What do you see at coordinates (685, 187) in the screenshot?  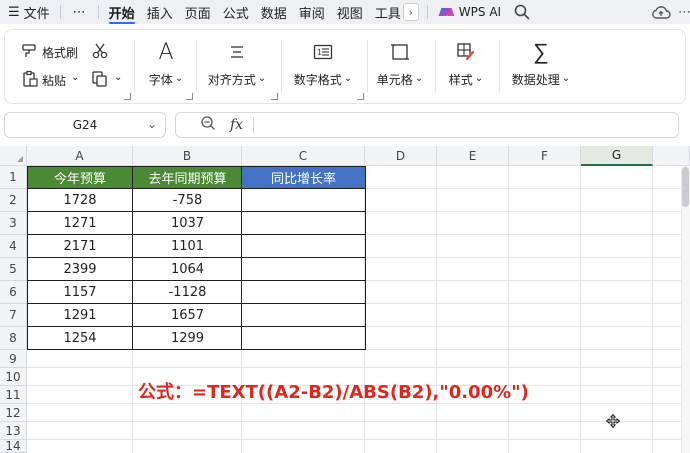 I see `scrollbar-thumb` at bounding box center [685, 187].